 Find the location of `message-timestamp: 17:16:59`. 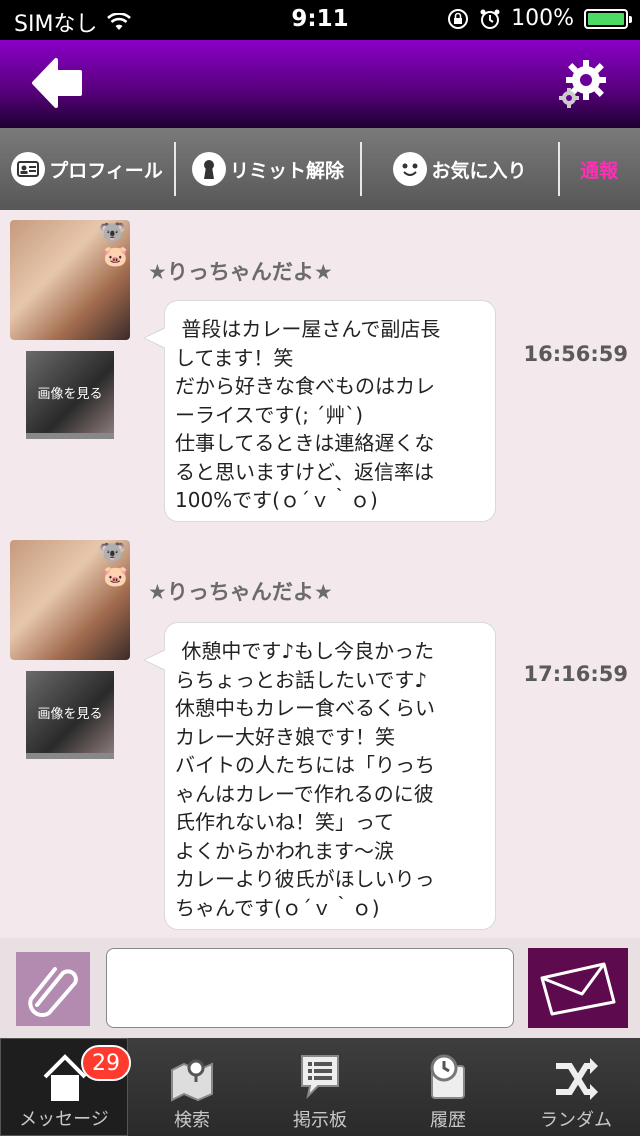

message-timestamp: 17:16:59 is located at coordinates (575, 674).